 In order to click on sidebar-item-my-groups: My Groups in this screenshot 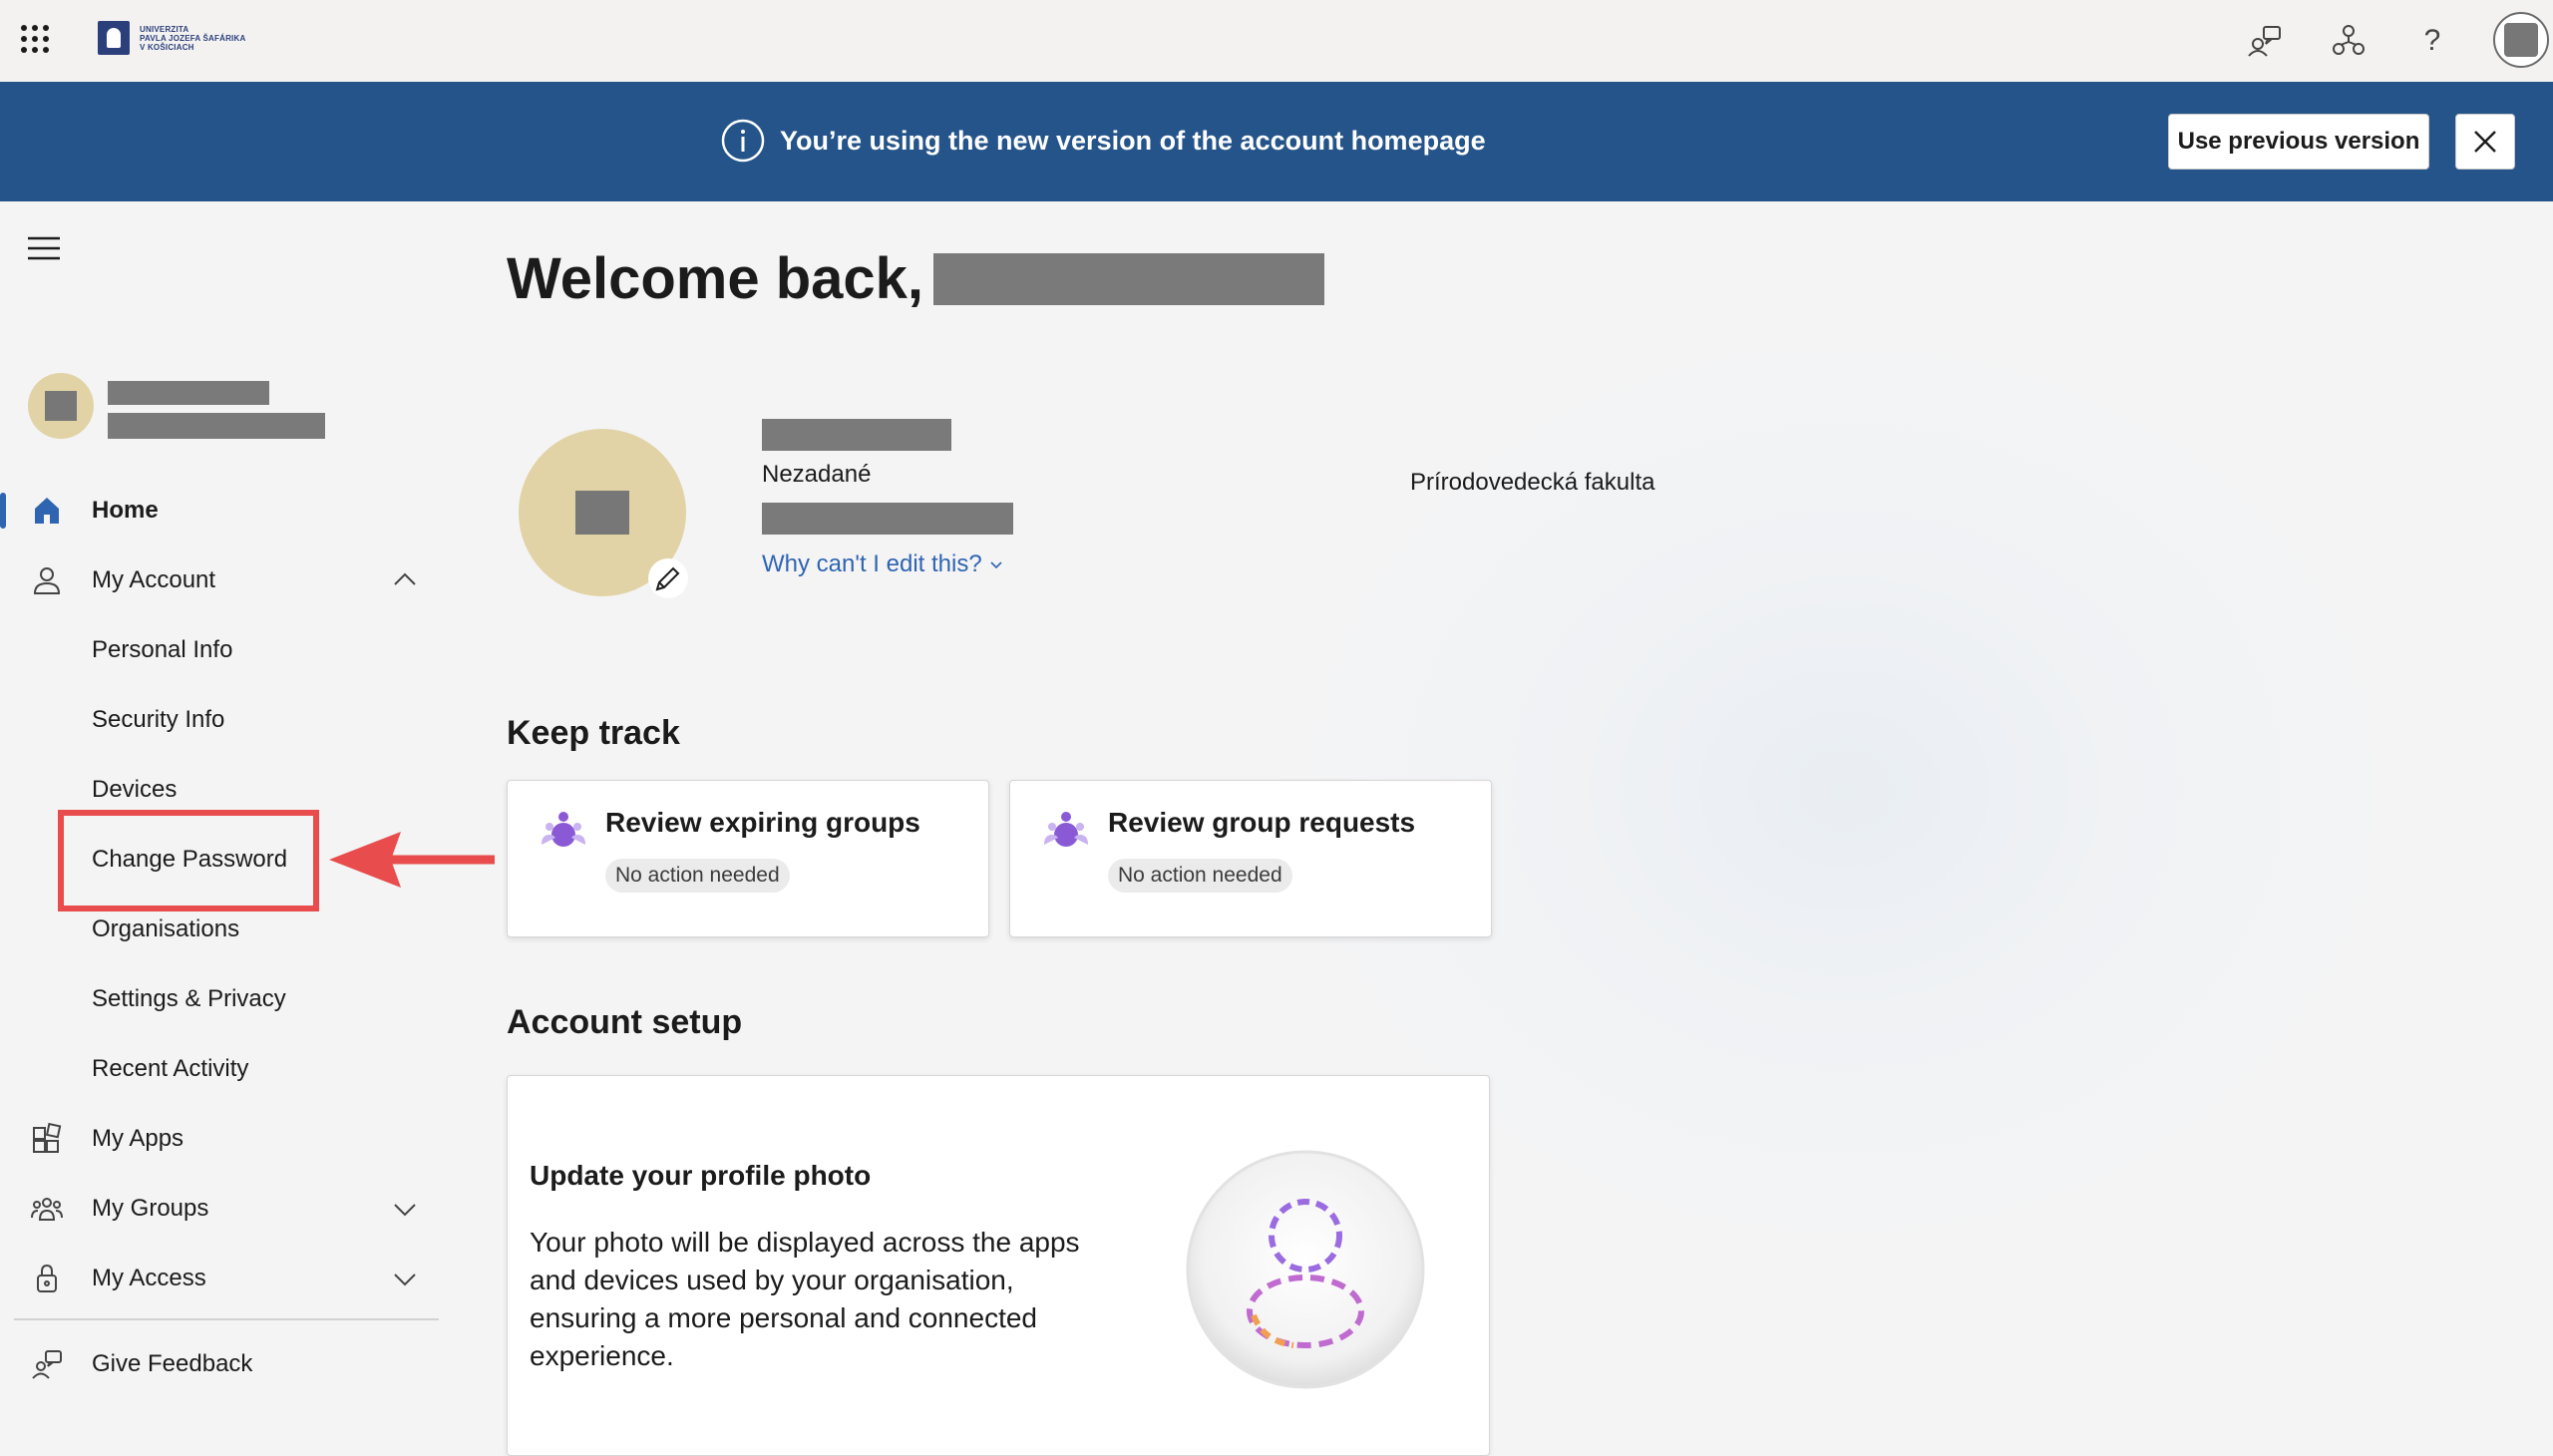, I will do `click(220, 1209)`.